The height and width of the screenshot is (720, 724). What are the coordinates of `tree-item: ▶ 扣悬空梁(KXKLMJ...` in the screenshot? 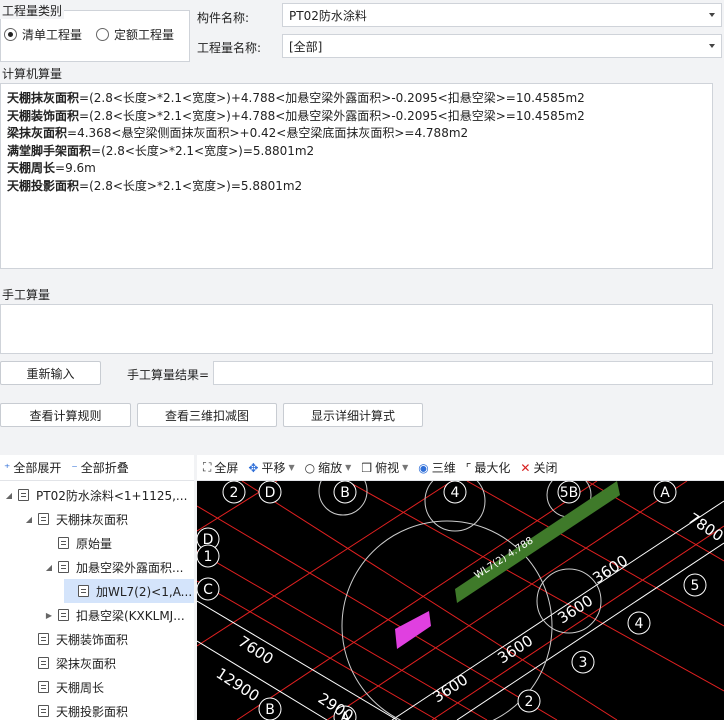 It's located at (114, 615).